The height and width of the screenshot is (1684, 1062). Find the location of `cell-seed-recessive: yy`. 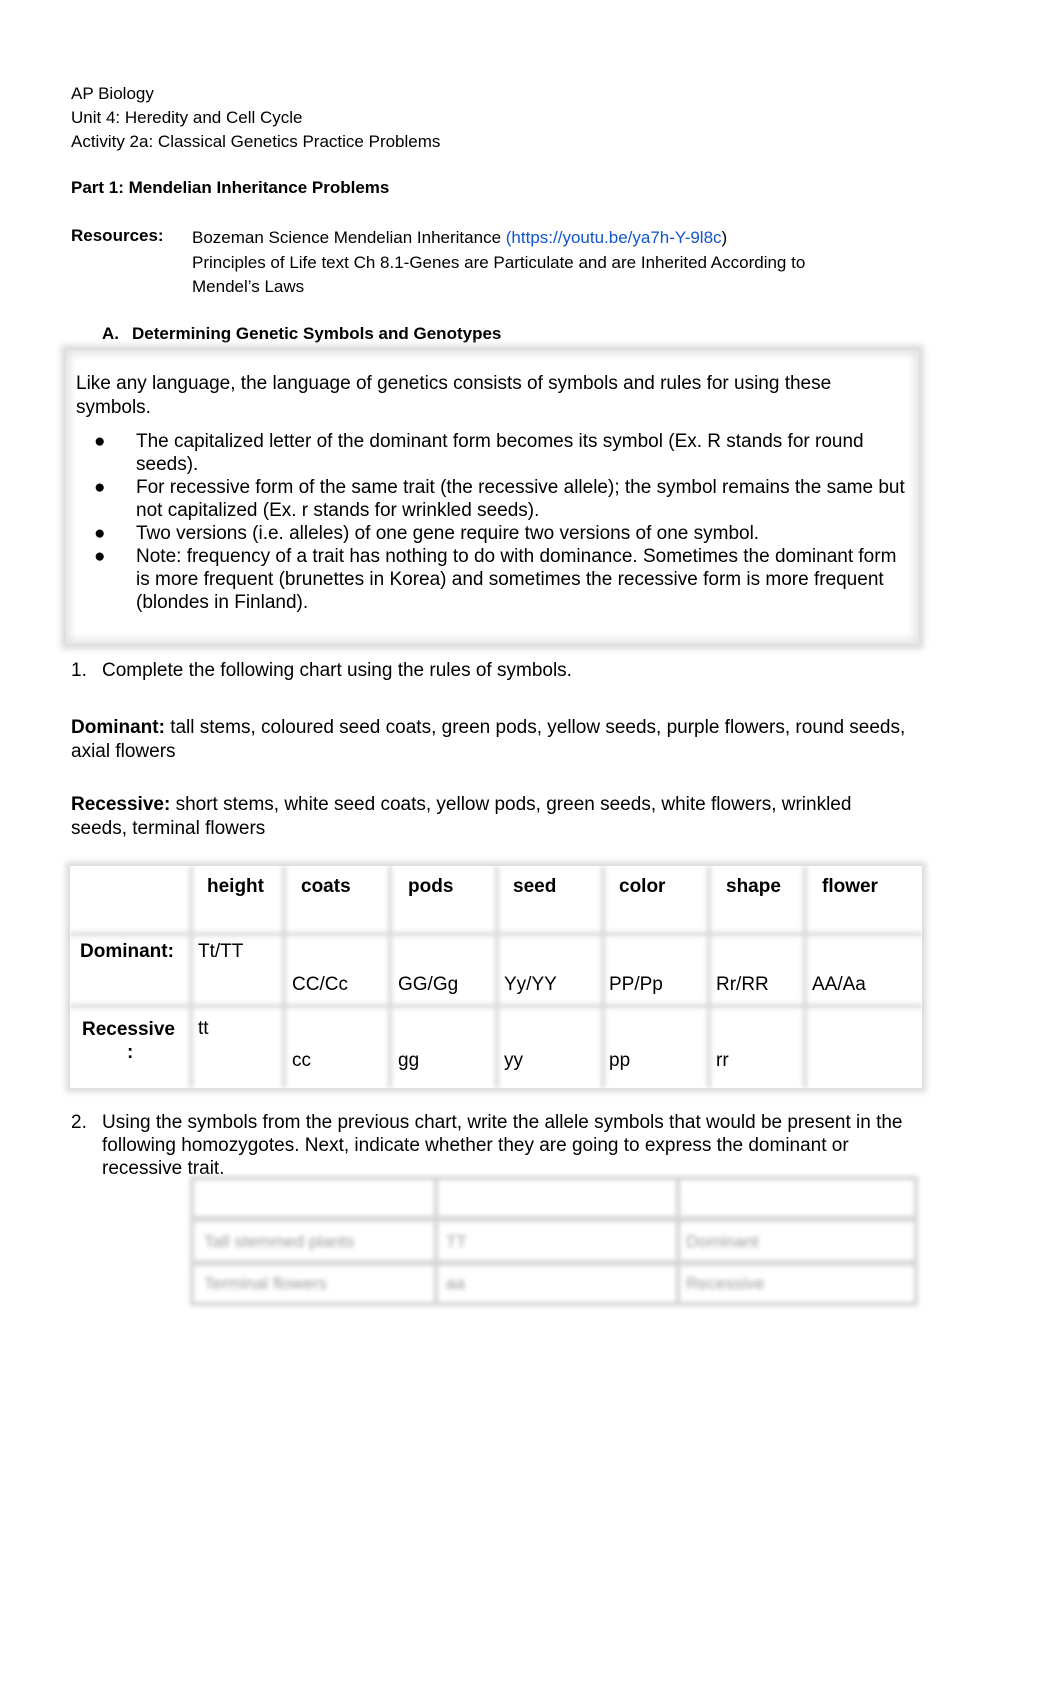

cell-seed-recessive: yy is located at coordinates (513, 1060).